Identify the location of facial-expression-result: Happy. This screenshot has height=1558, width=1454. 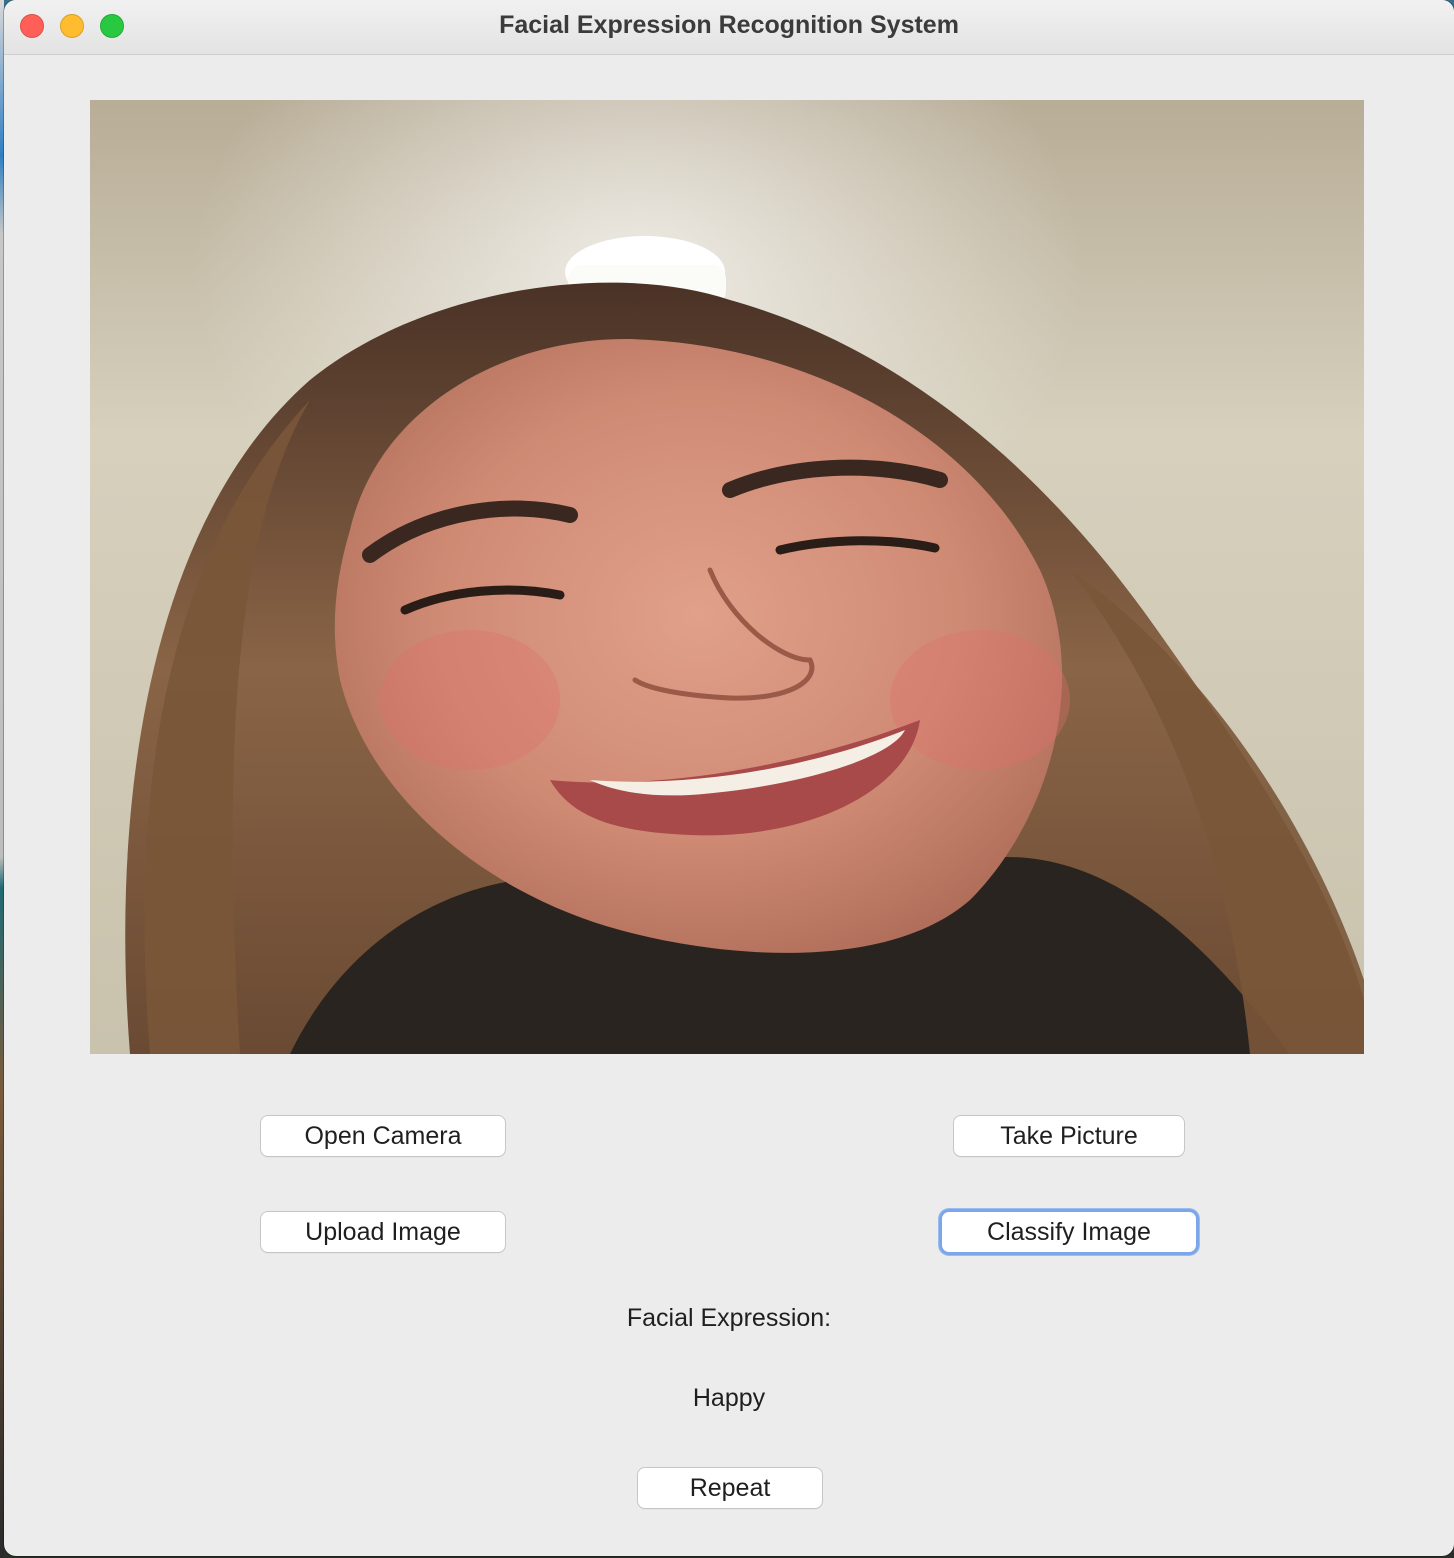
(729, 1398).